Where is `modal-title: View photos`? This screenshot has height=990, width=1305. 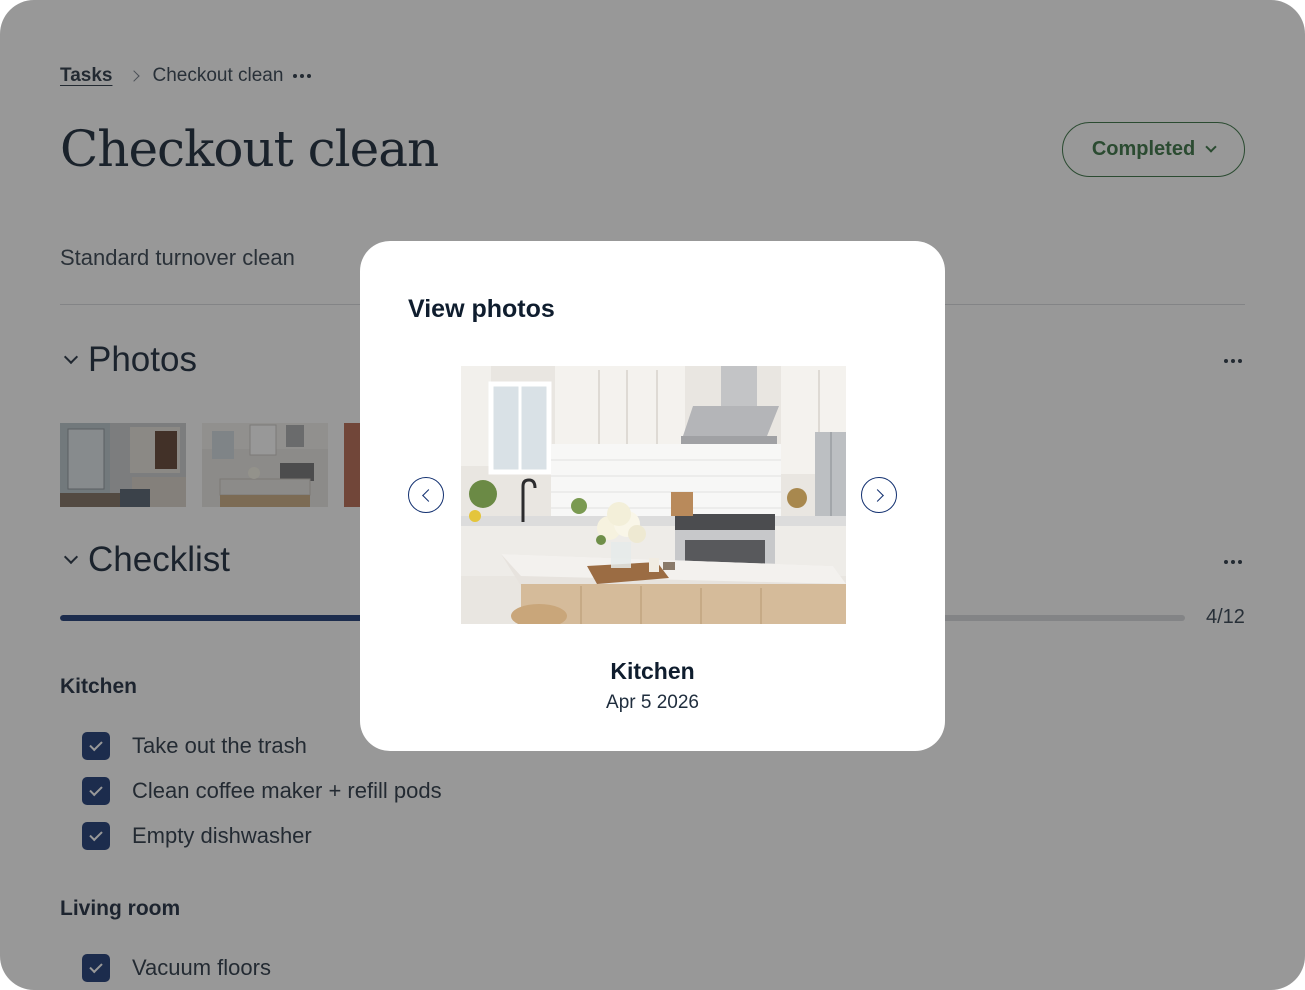 modal-title: View photos is located at coordinates (481, 309).